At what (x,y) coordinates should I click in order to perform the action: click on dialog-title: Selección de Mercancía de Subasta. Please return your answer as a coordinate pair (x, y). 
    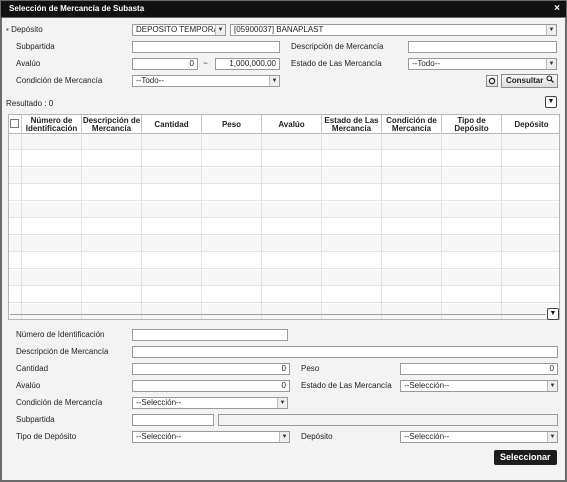
    Looking at the image, I should click on (77, 8).